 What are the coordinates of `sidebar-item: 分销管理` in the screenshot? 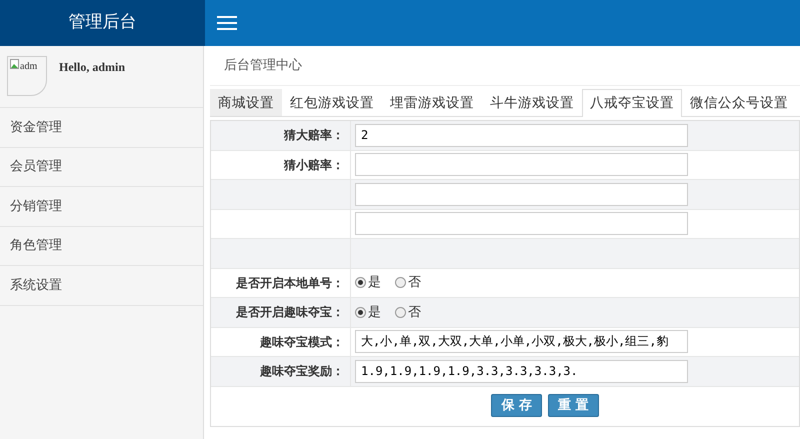 It's located at (101, 206).